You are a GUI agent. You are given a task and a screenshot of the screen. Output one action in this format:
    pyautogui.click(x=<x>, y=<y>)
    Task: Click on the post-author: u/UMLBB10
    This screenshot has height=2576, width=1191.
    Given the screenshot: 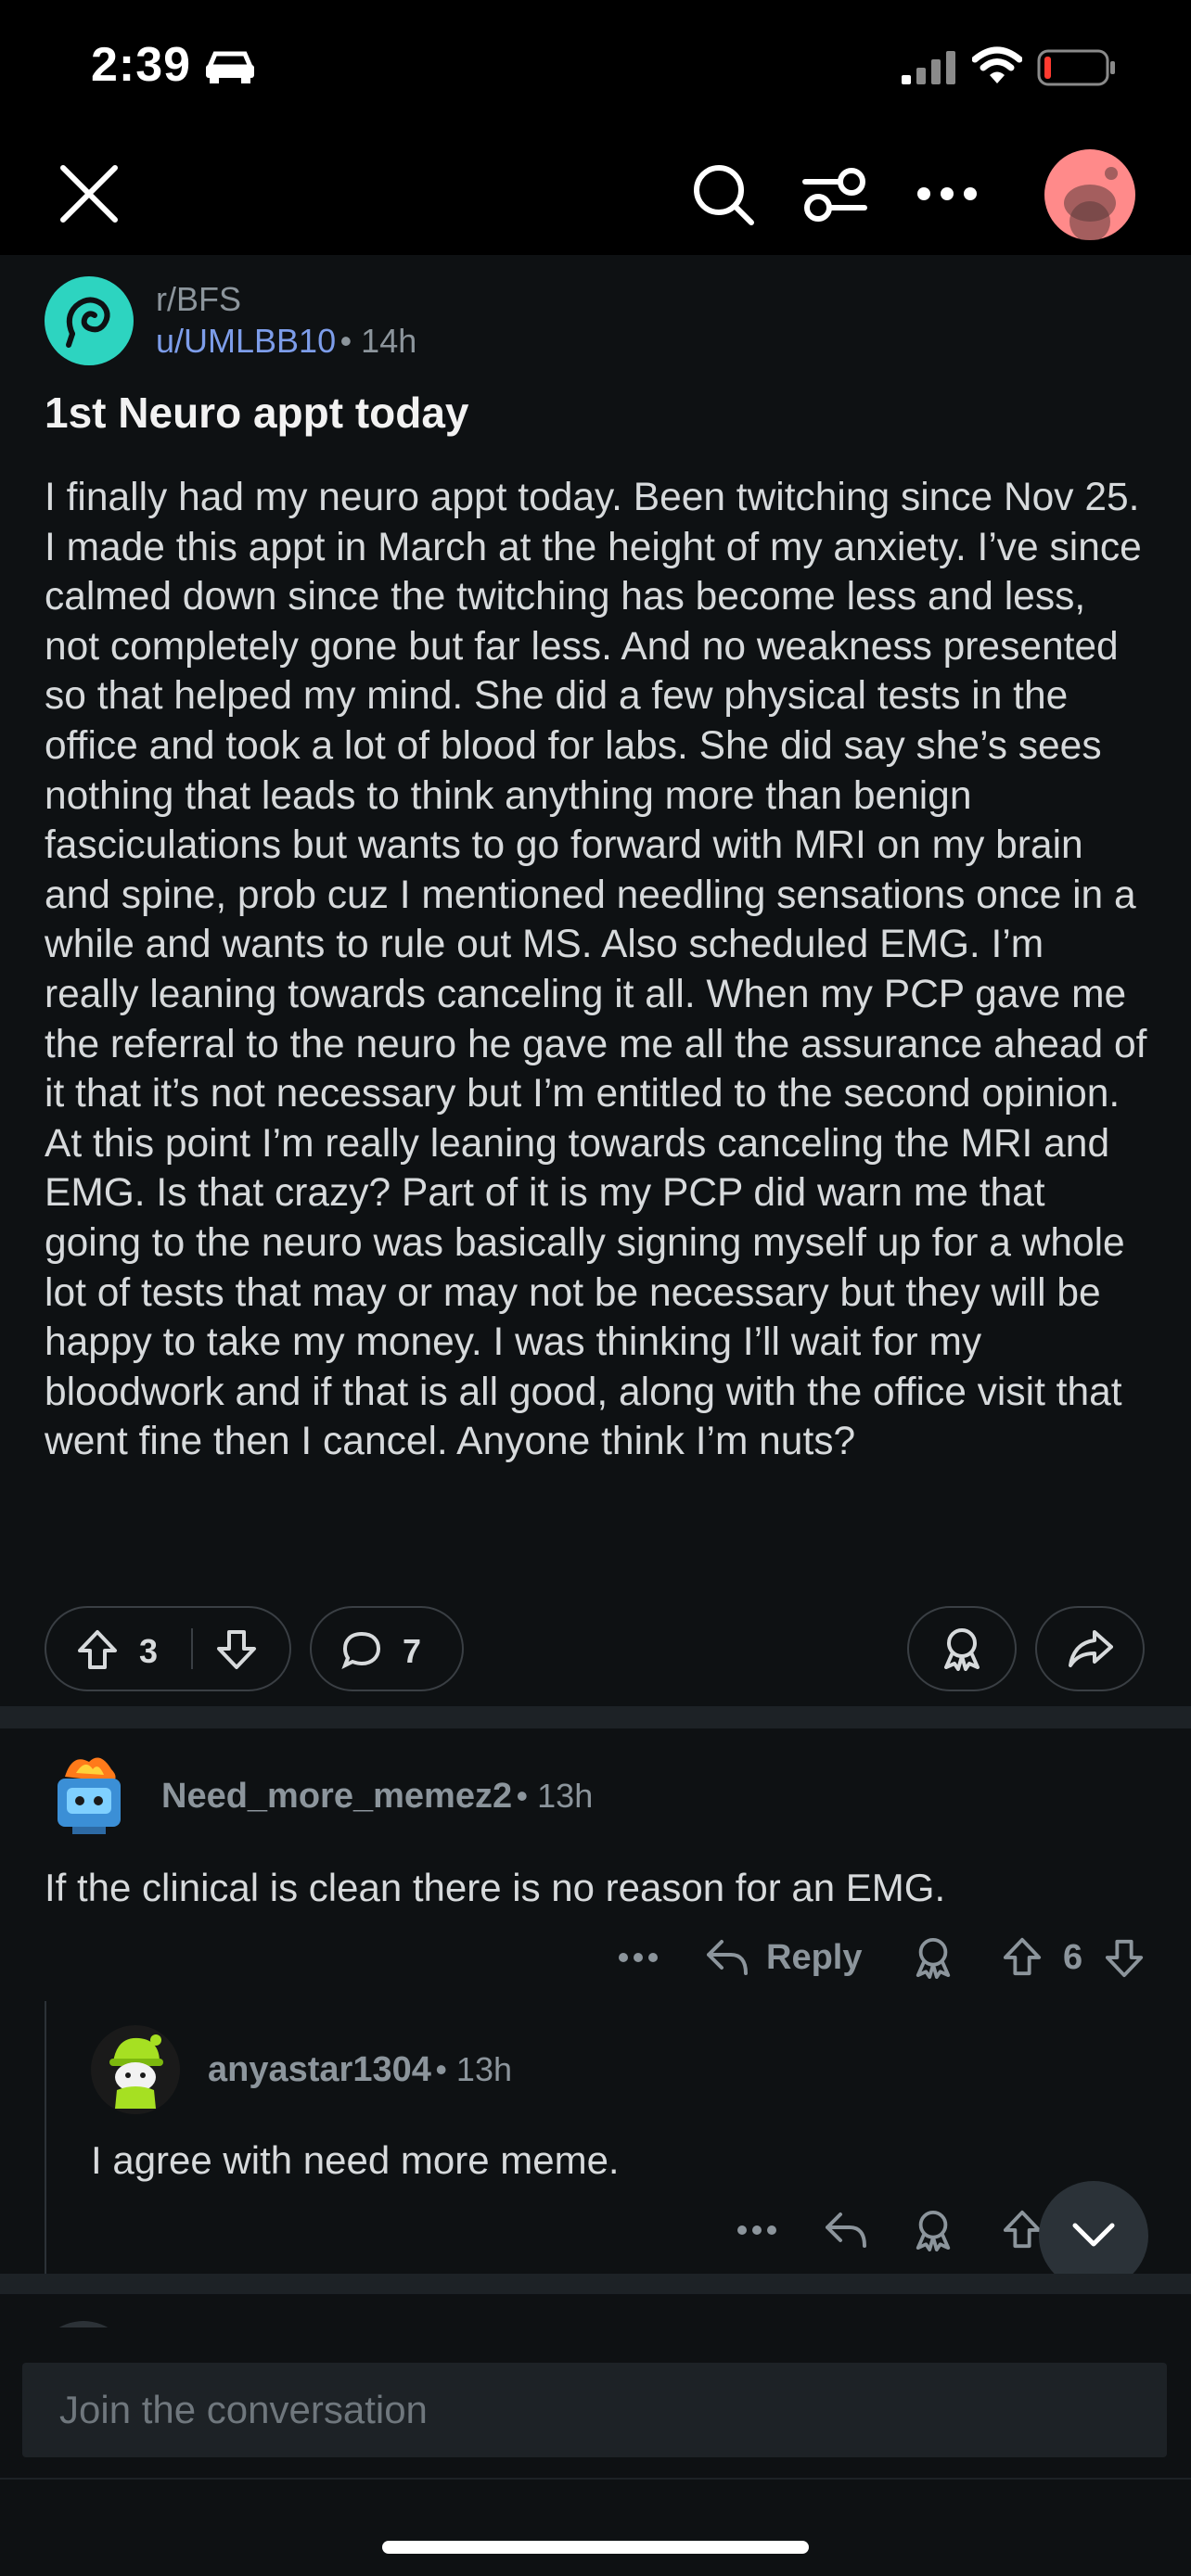 What is the action you would take?
    pyautogui.click(x=246, y=341)
    